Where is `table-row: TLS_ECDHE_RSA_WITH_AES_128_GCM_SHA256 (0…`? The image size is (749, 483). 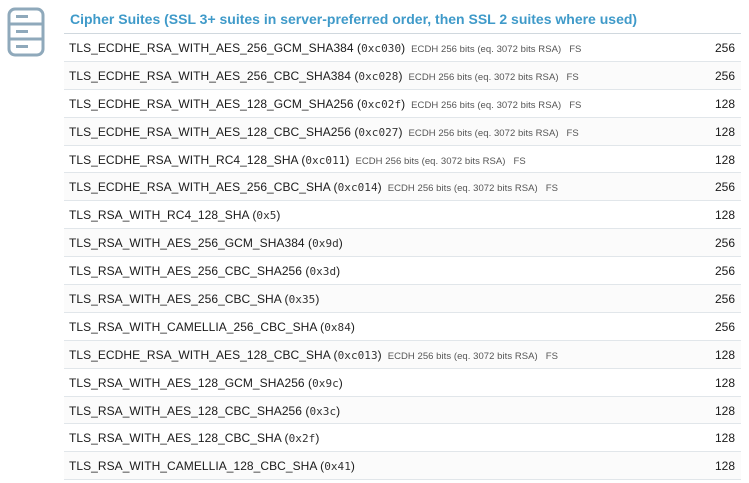 table-row: TLS_ECDHE_RSA_WITH_AES_128_GCM_SHA256 (0… is located at coordinates (402, 104).